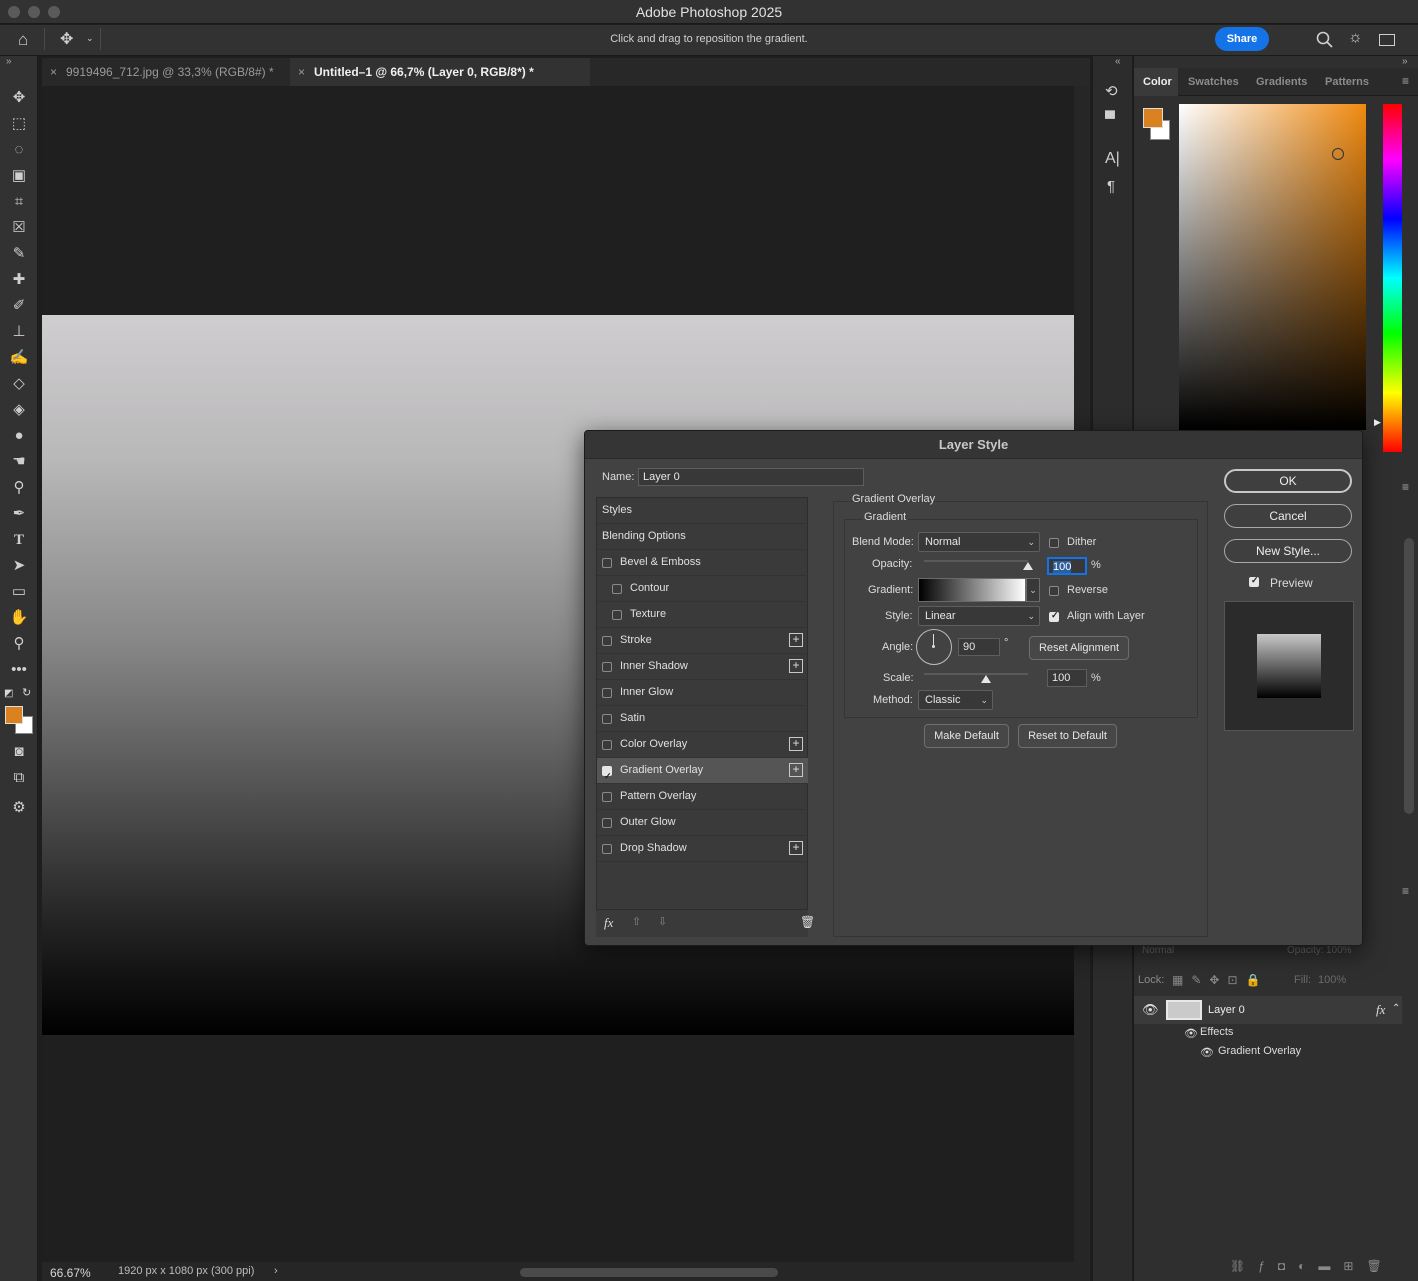  I want to click on style-item: Gradient Overlay +, so click(702, 773).